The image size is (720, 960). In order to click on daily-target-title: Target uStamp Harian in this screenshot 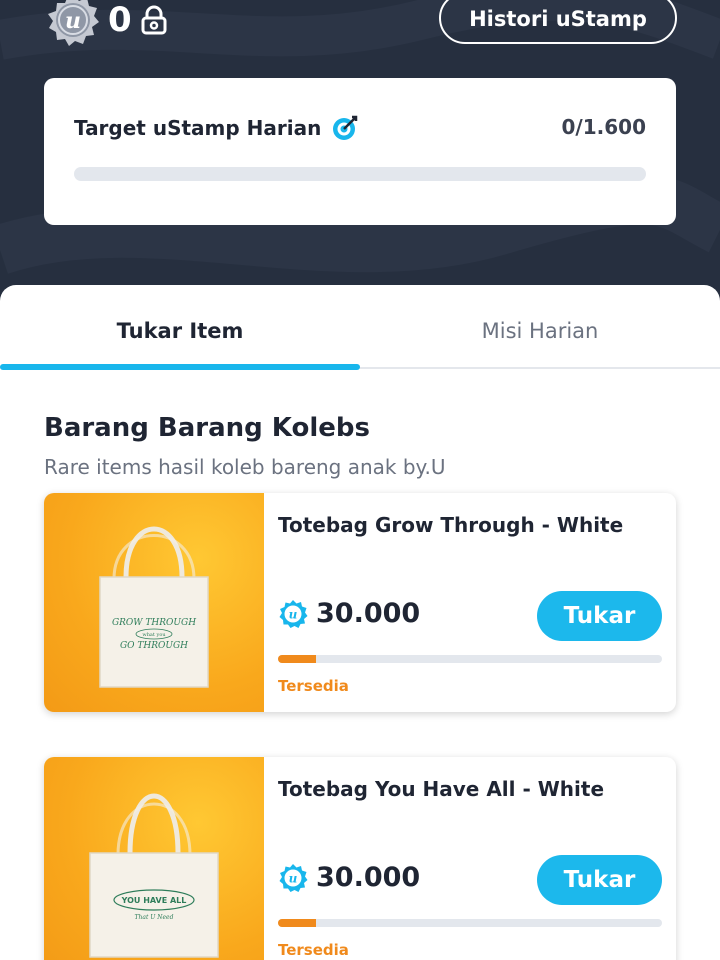, I will do `click(216, 128)`.